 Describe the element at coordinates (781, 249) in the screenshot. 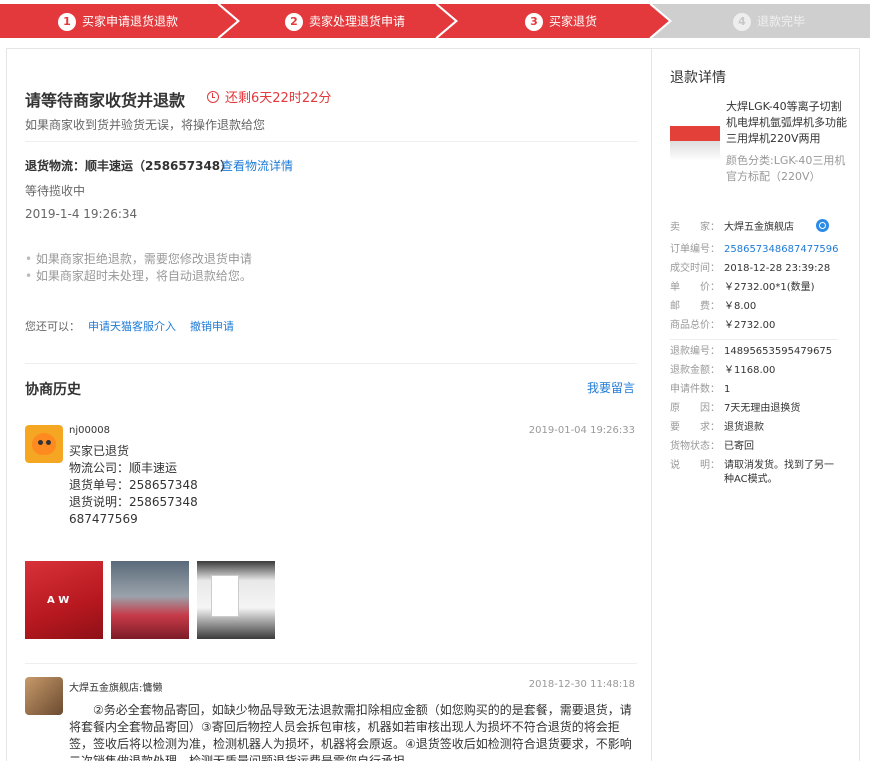

I see `order-number-link: 258657348687477596` at that location.